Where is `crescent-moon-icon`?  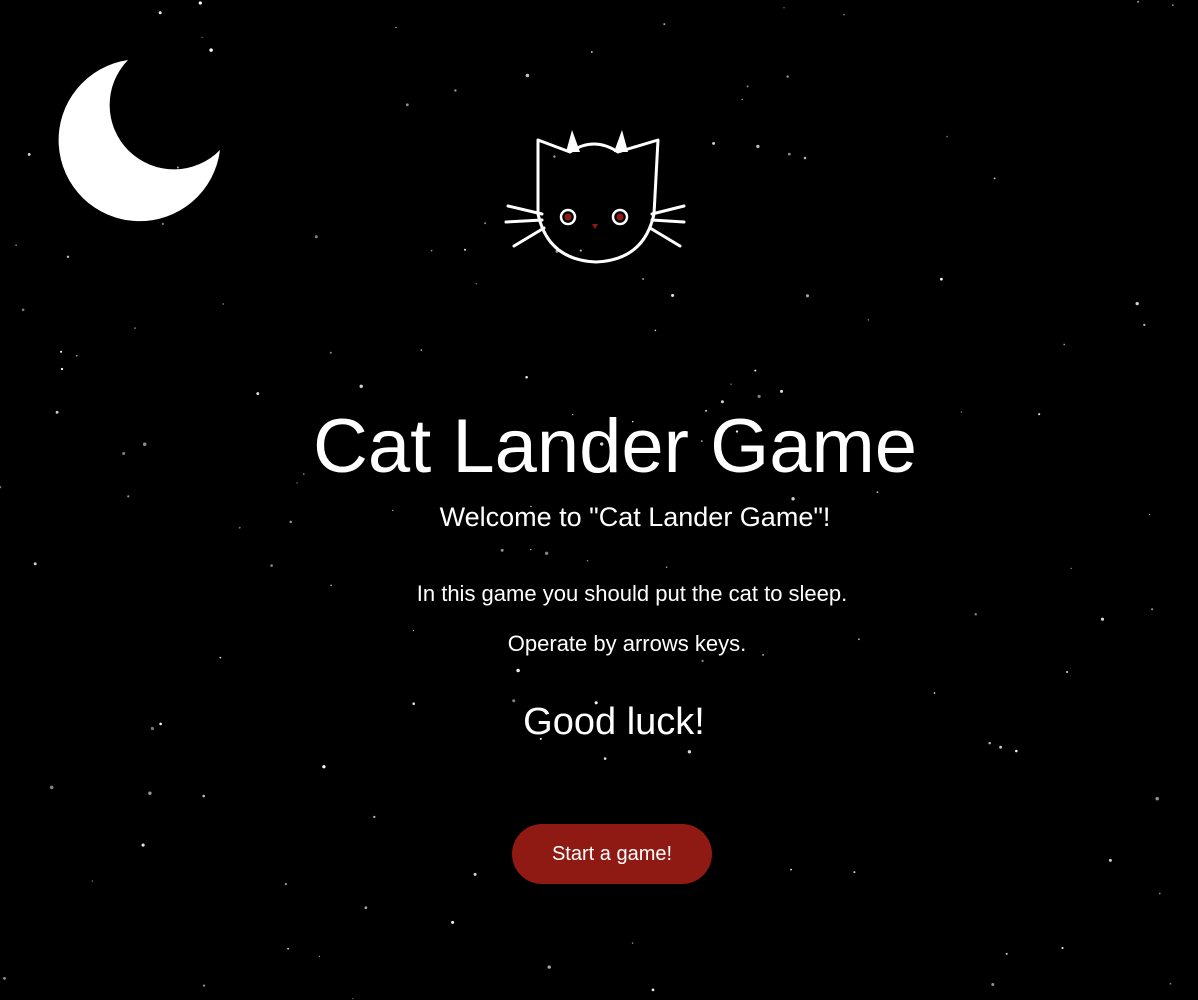
crescent-moon-icon is located at coordinates (139, 141).